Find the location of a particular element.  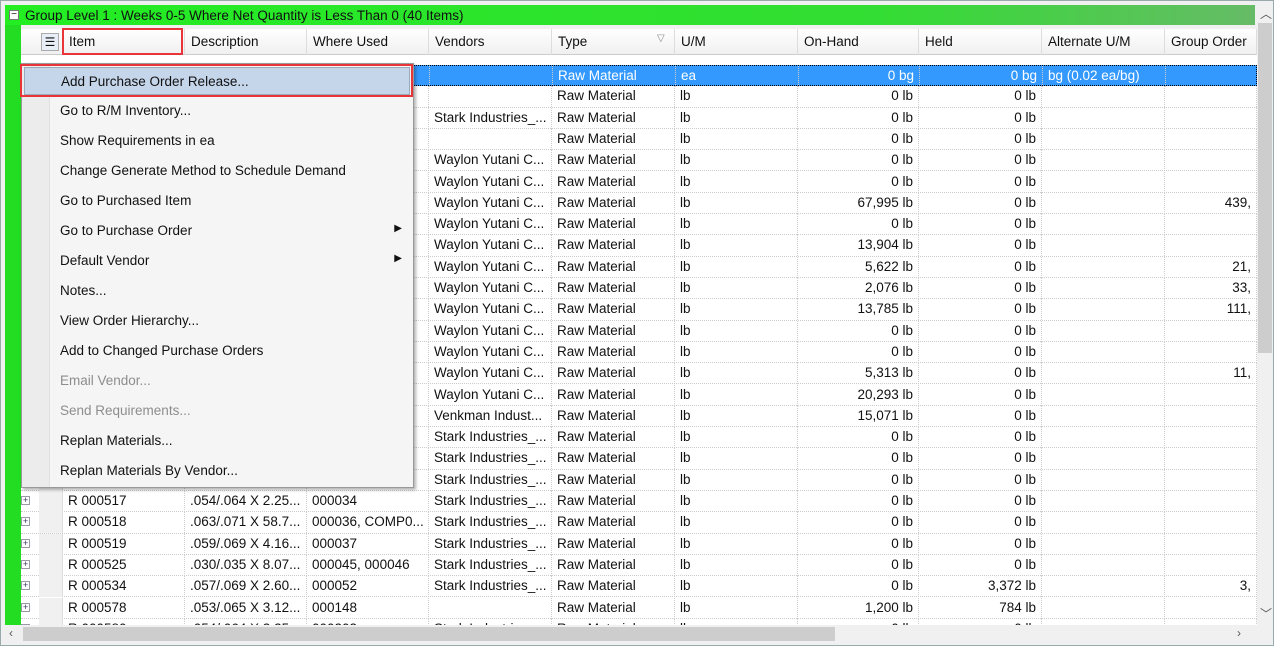

cell-held: 3,372 lb is located at coordinates (980, 587).